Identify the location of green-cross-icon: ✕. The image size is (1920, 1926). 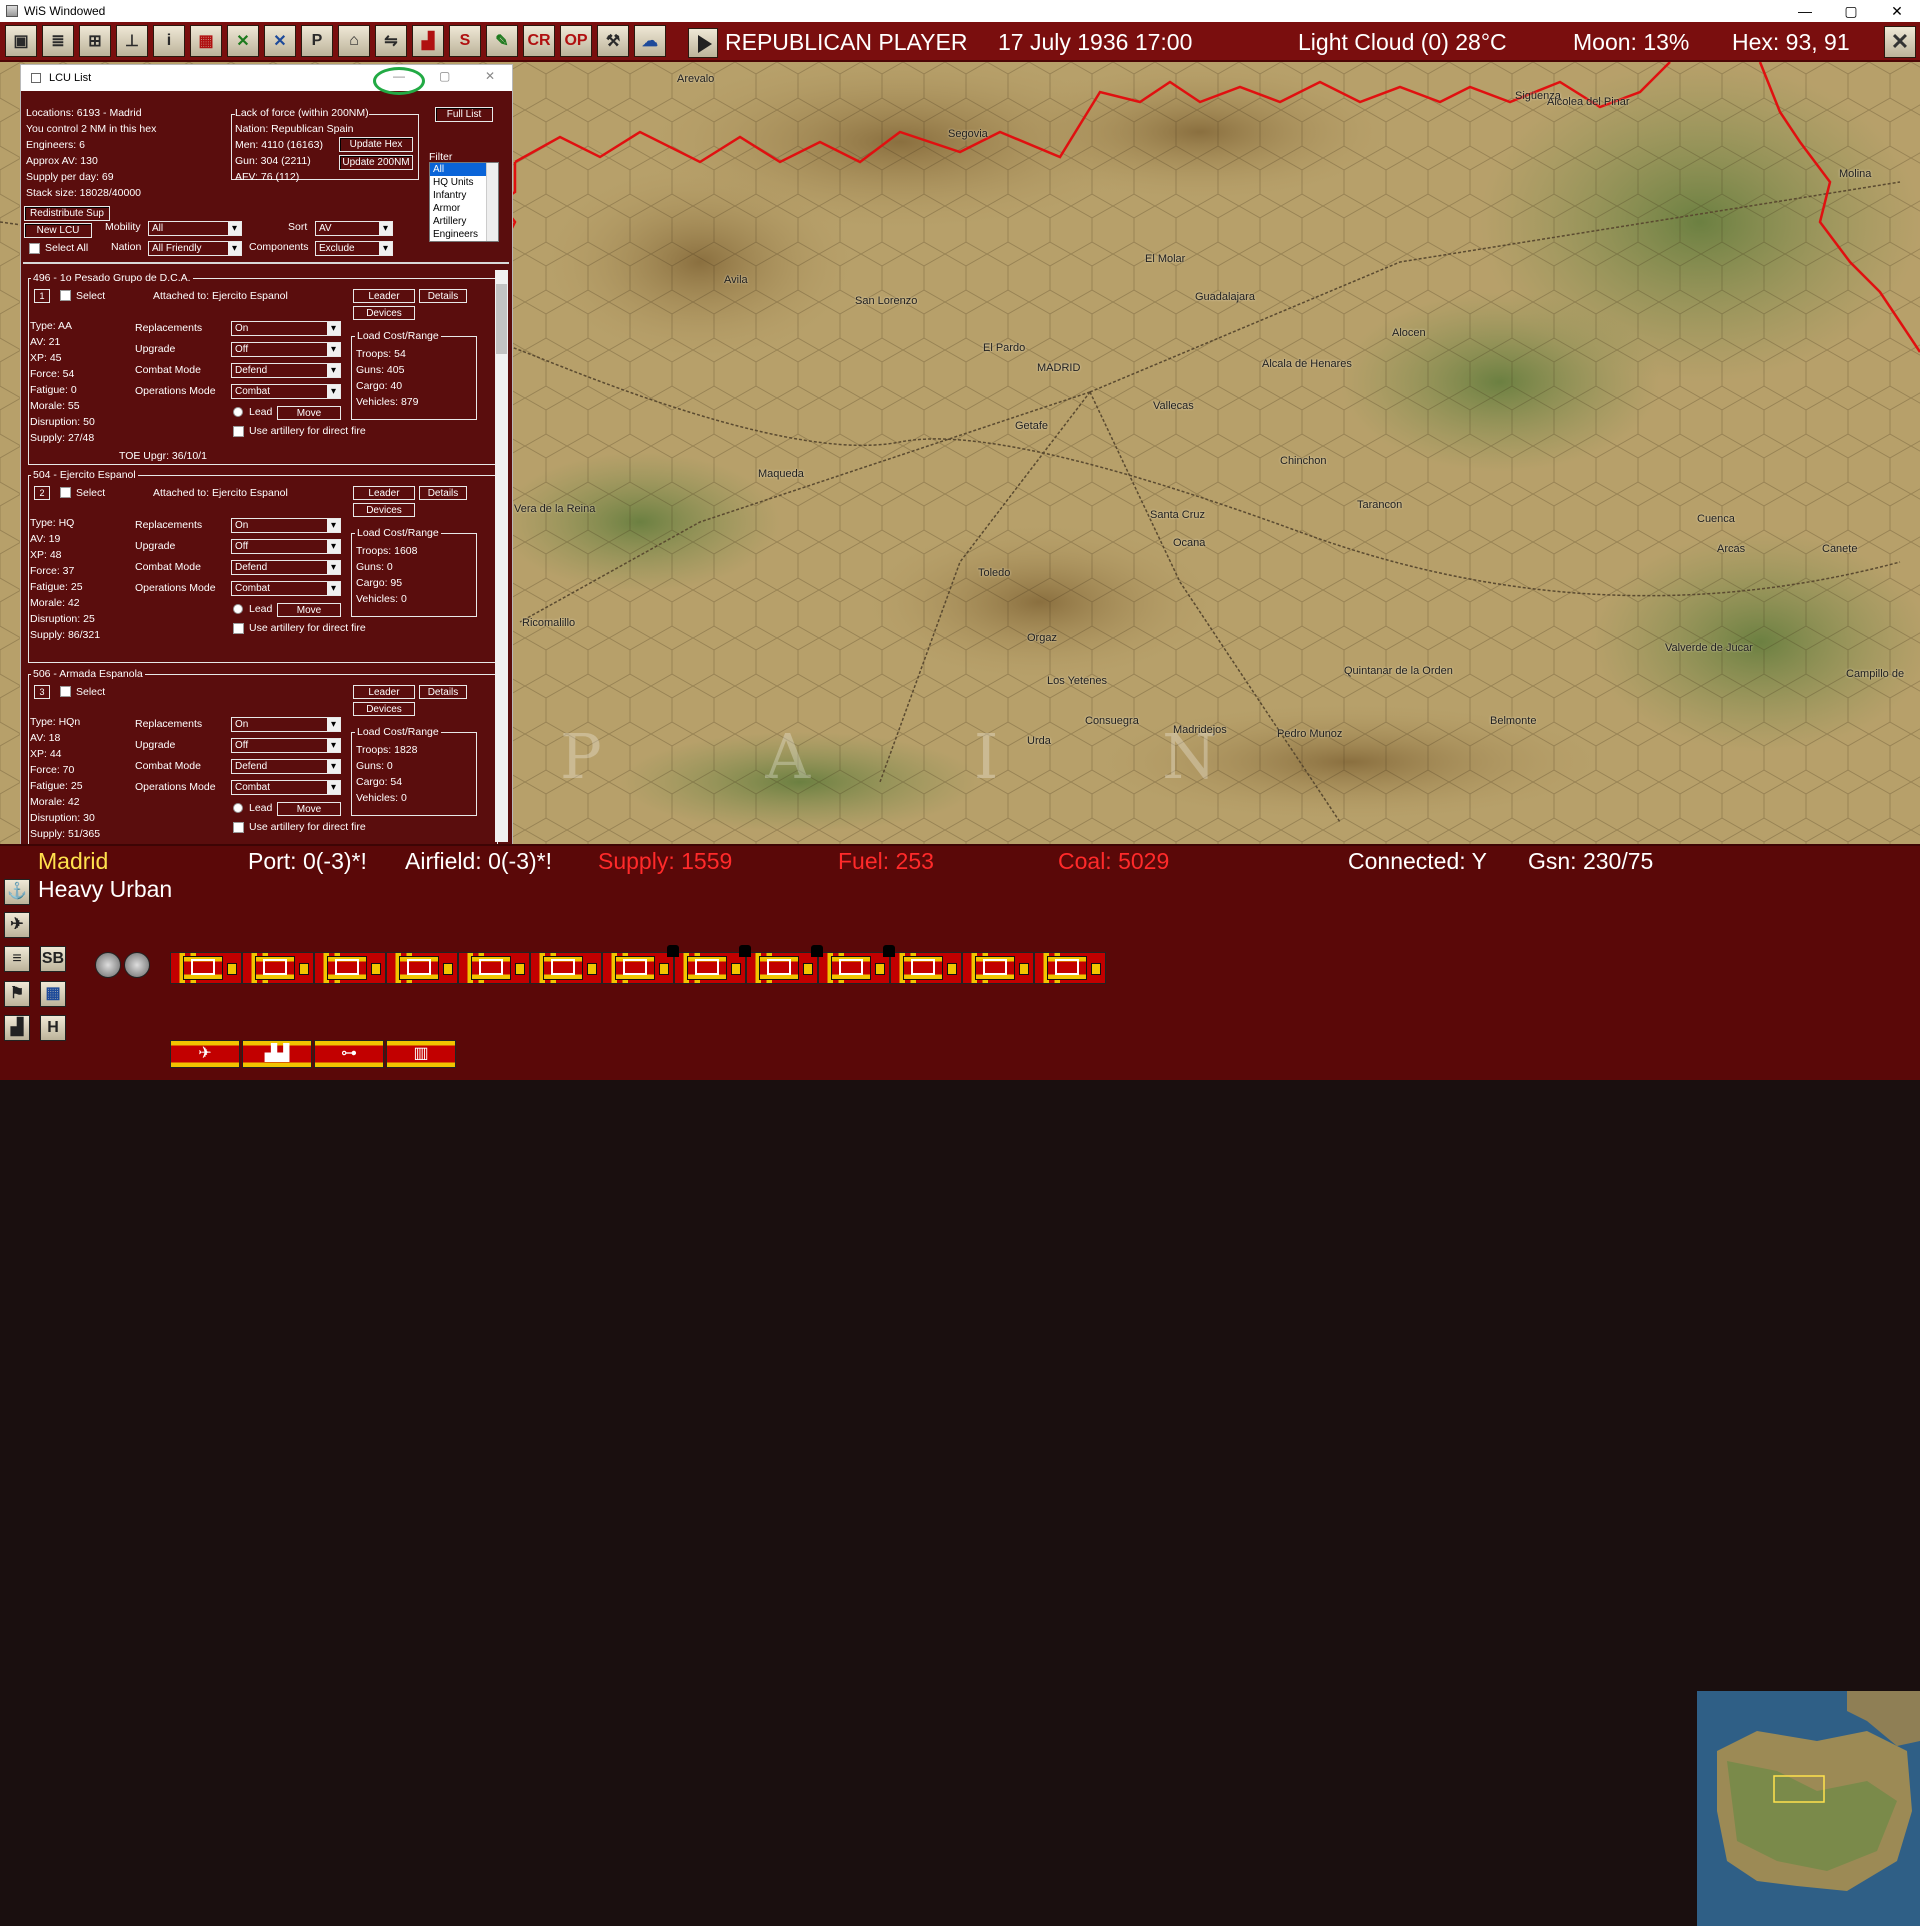
(243, 41).